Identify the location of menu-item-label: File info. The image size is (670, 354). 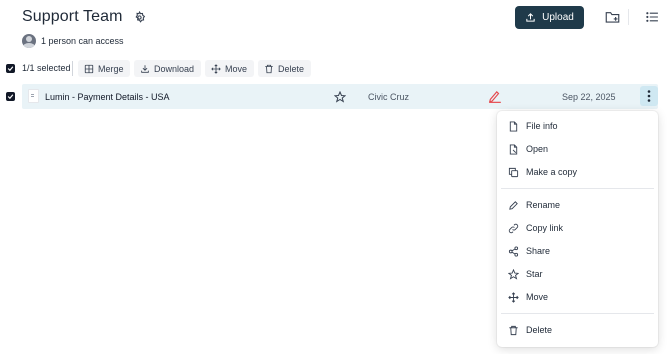
(542, 126).